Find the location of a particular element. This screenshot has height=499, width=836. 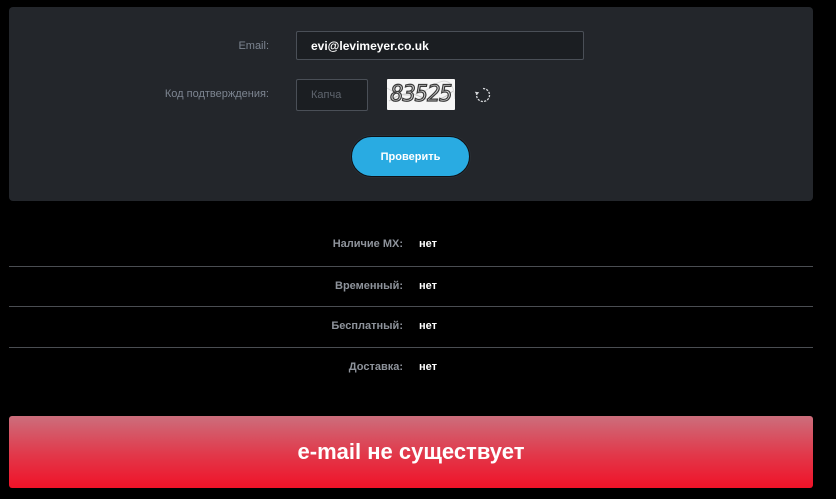

email-input is located at coordinates (440, 45).